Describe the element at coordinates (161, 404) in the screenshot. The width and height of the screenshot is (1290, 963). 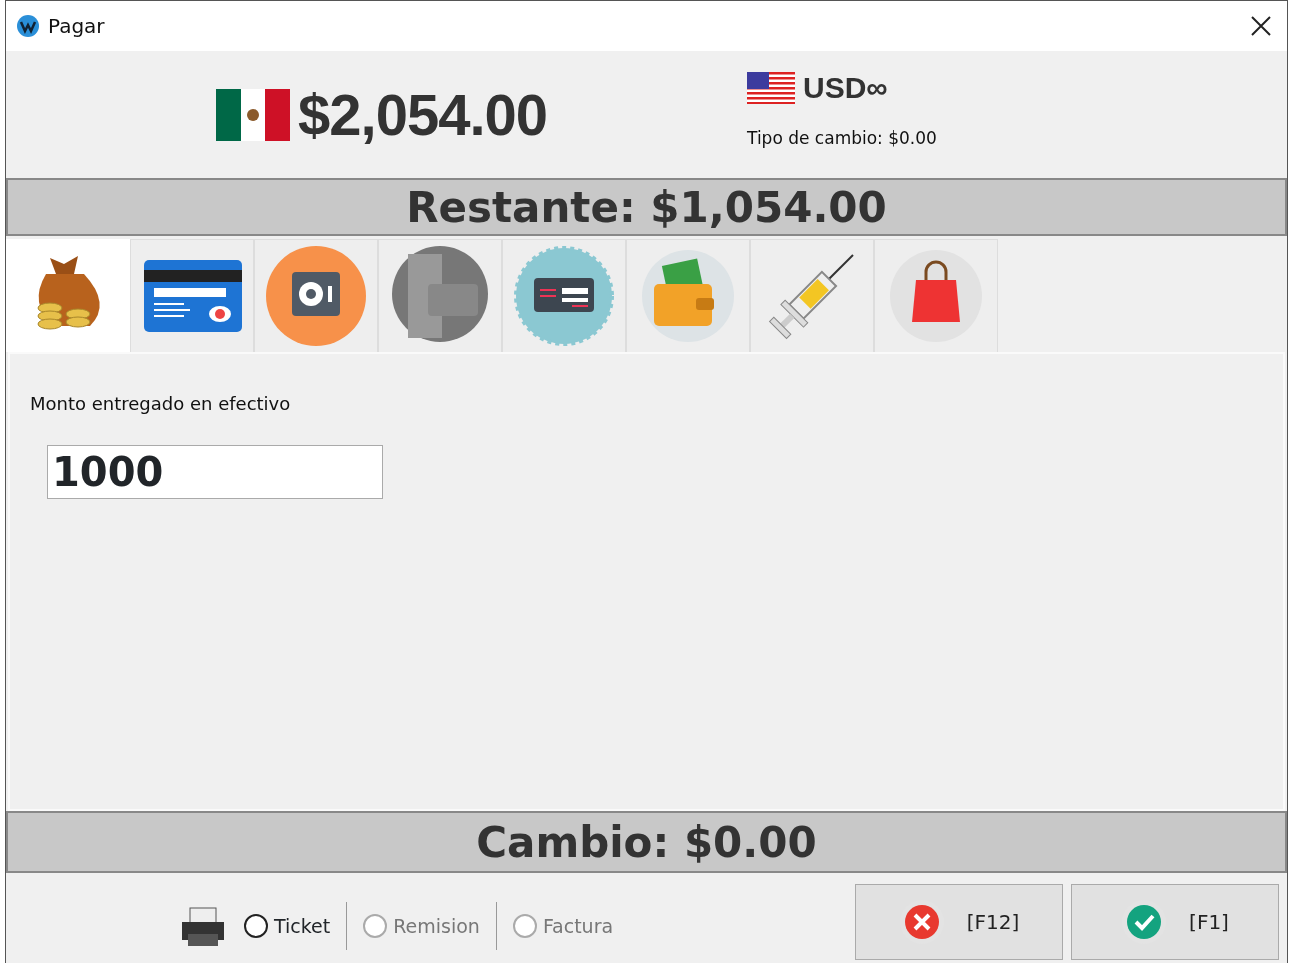
I see `amount-label: Monto entregado en efectivo` at that location.